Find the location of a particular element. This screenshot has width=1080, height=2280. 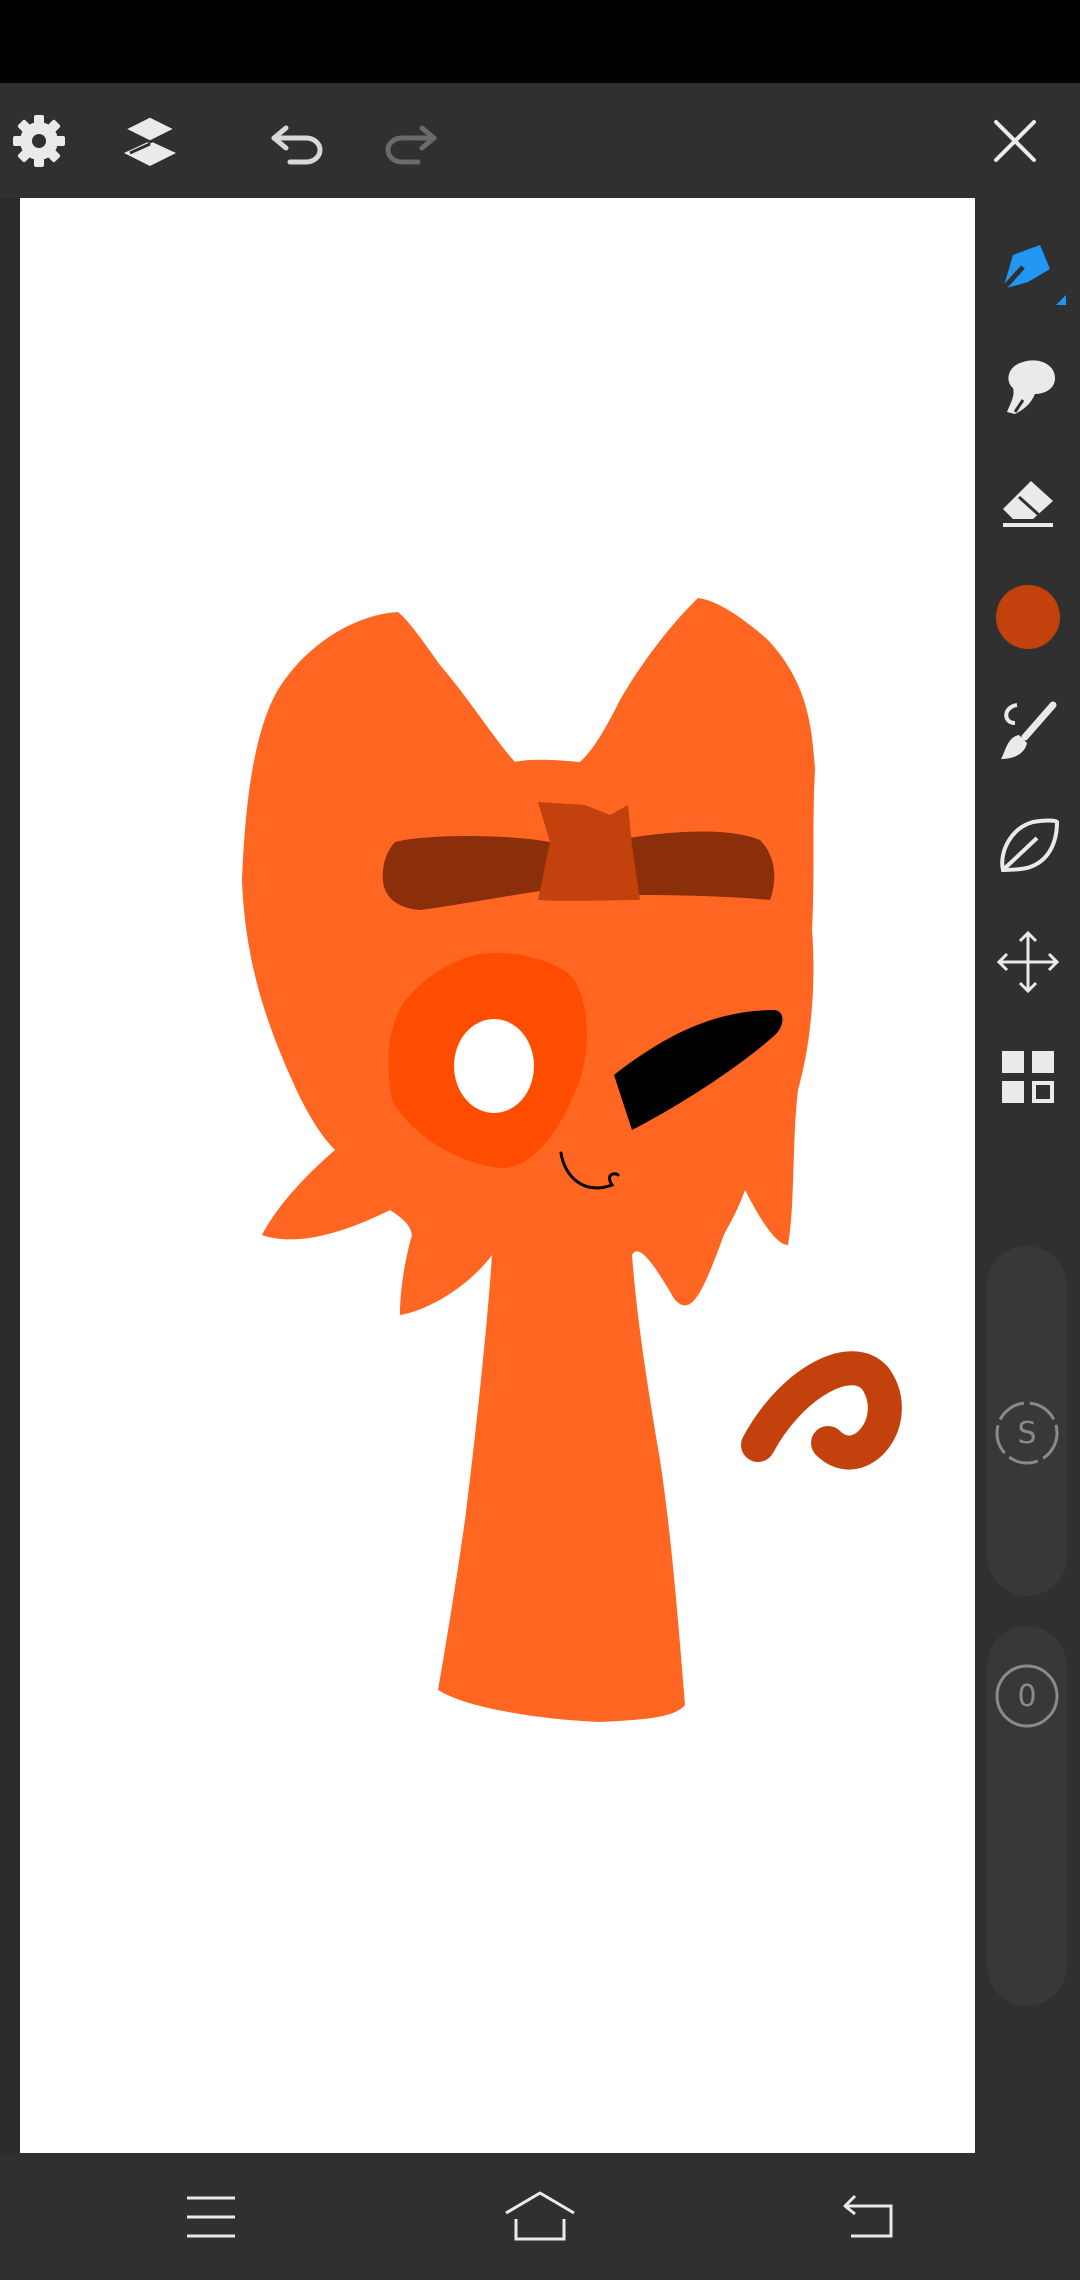

canvas-edge is located at coordinates (10, 1175).